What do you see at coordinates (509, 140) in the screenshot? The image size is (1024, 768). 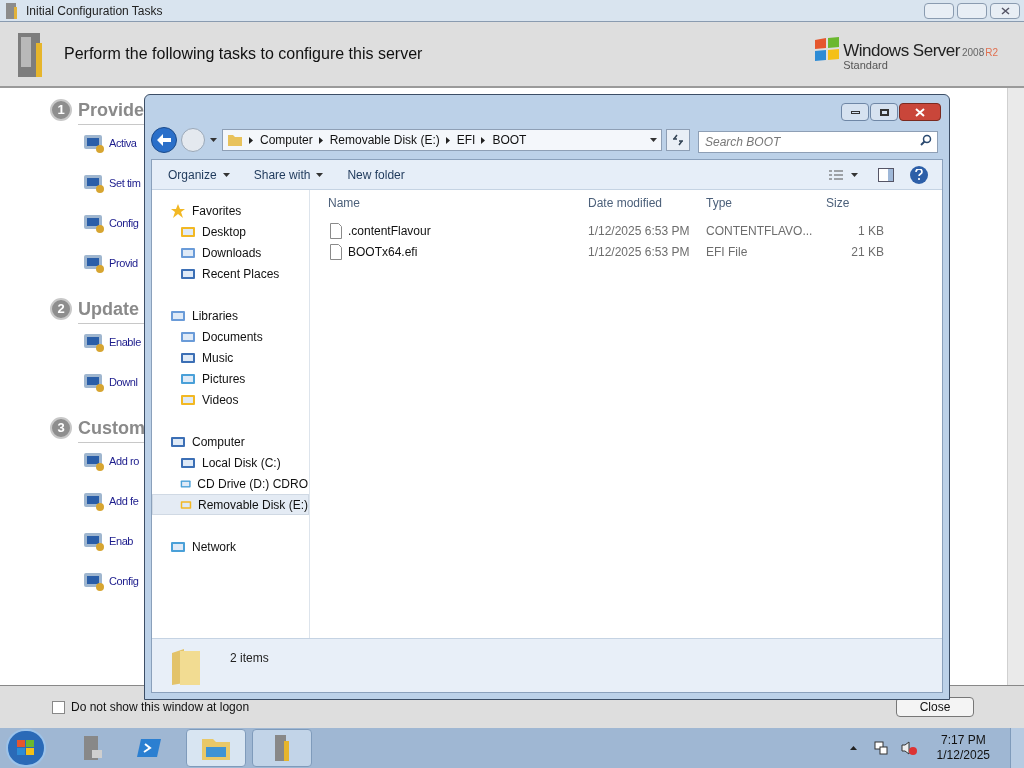 I see `breadcrumb-item: BOOT` at bounding box center [509, 140].